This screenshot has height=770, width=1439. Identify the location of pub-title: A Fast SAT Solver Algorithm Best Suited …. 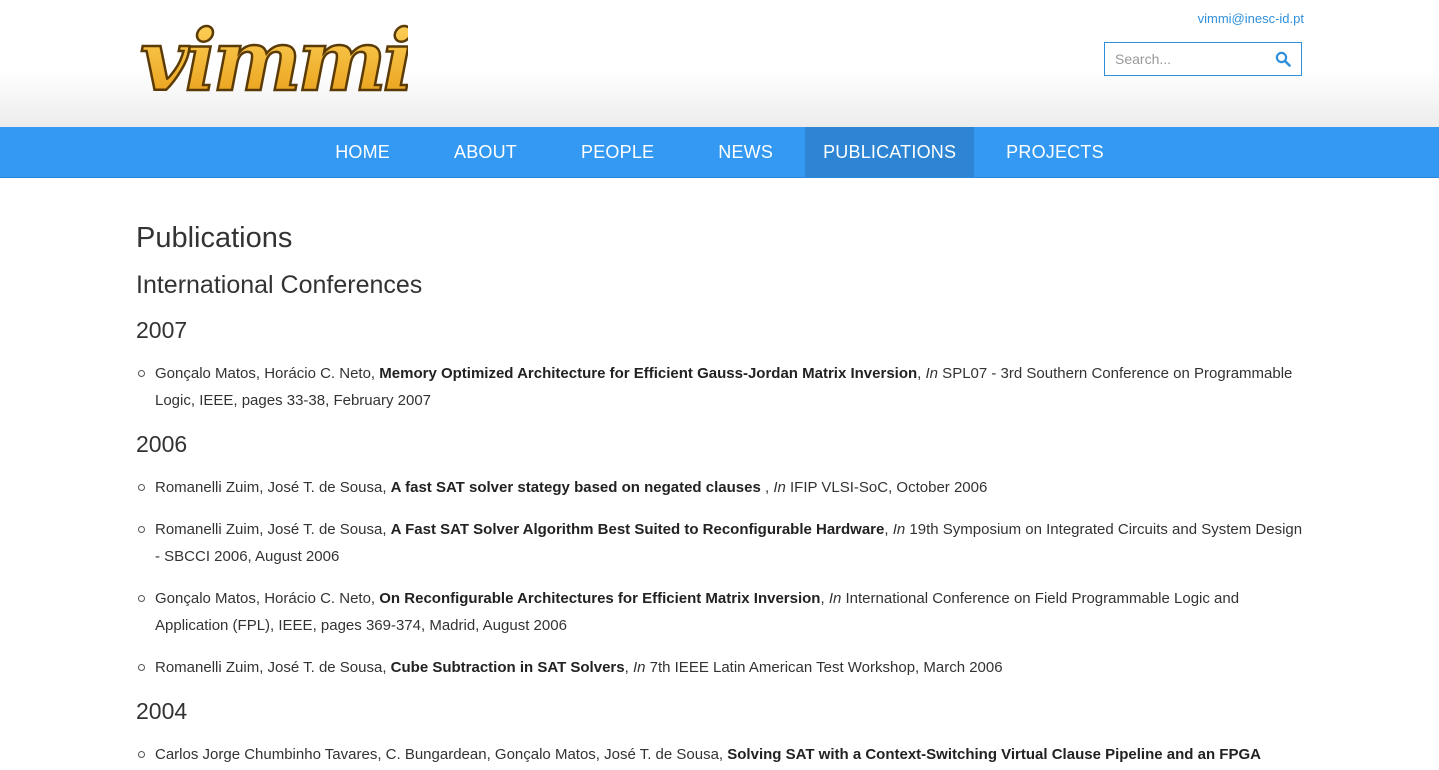
(637, 529).